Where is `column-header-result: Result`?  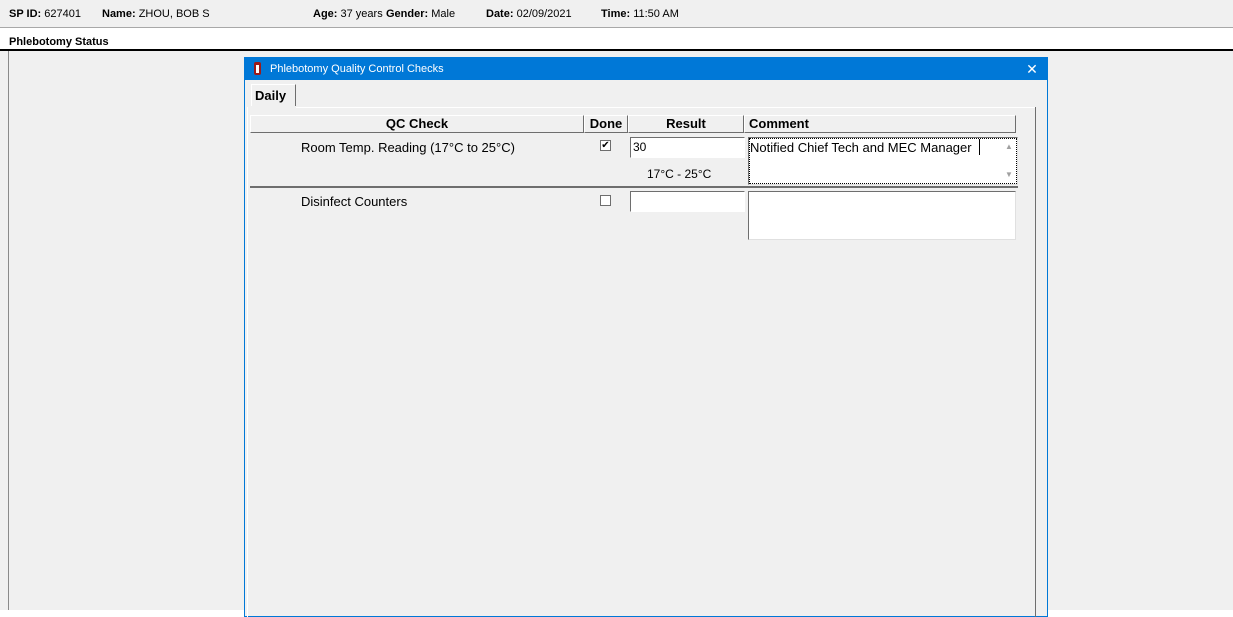
column-header-result: Result is located at coordinates (686, 124).